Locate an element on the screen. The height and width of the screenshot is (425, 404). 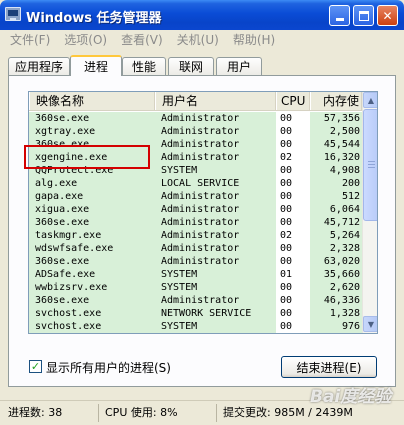
column-image-name: 映像名称 is located at coordinates (92, 101).